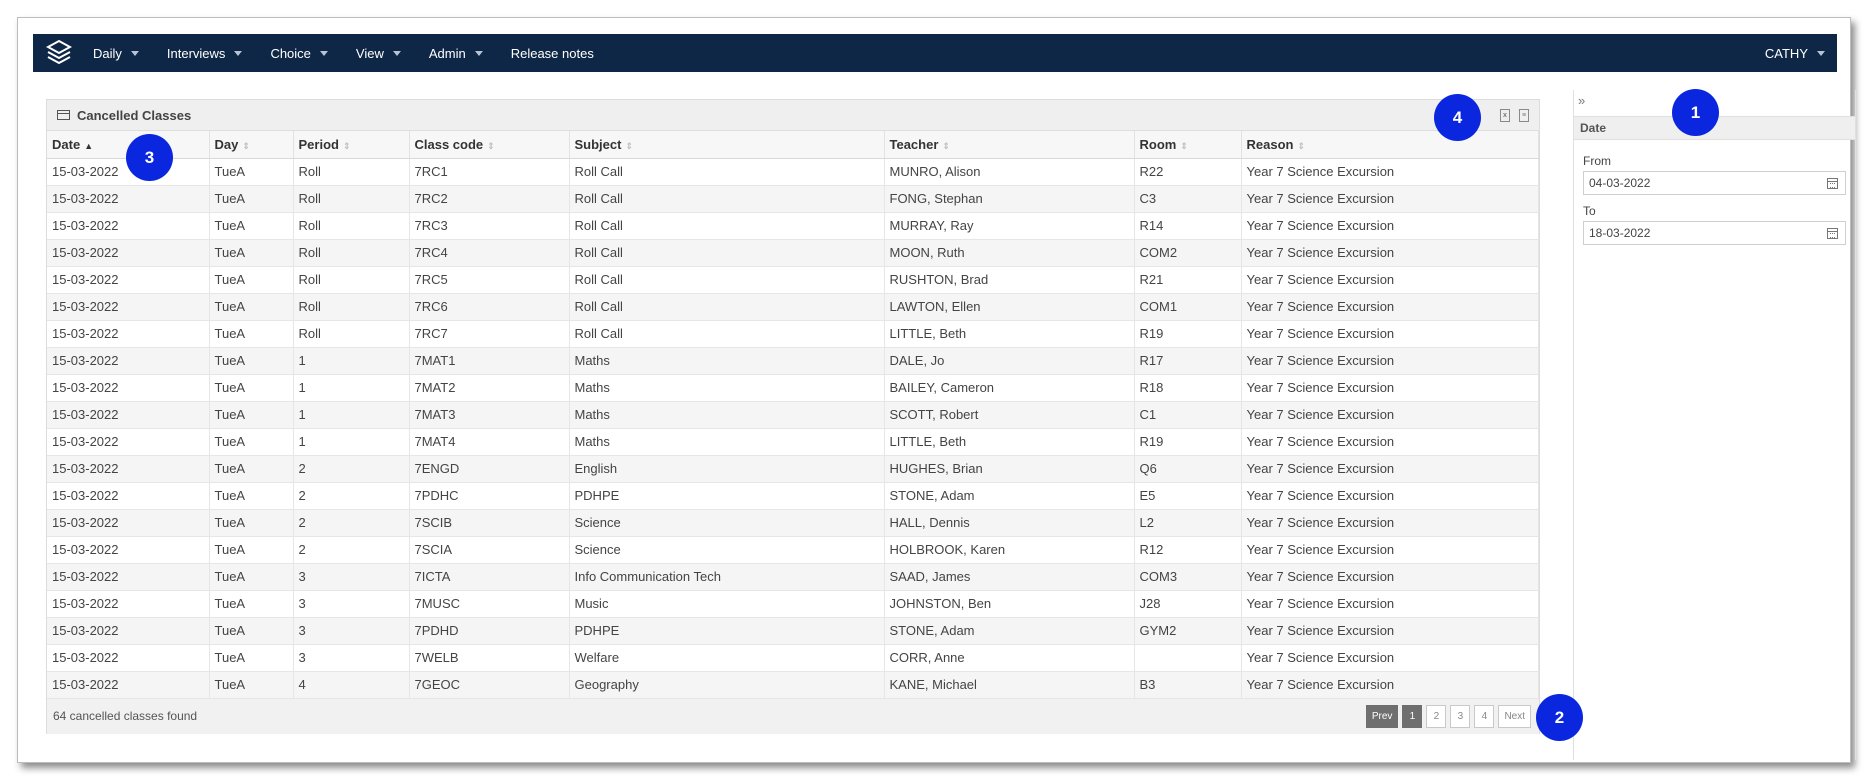 This screenshot has width=1873, height=781. Describe the element at coordinates (489, 469) in the screenshot. I see `table-cell: 7ENGD` at that location.